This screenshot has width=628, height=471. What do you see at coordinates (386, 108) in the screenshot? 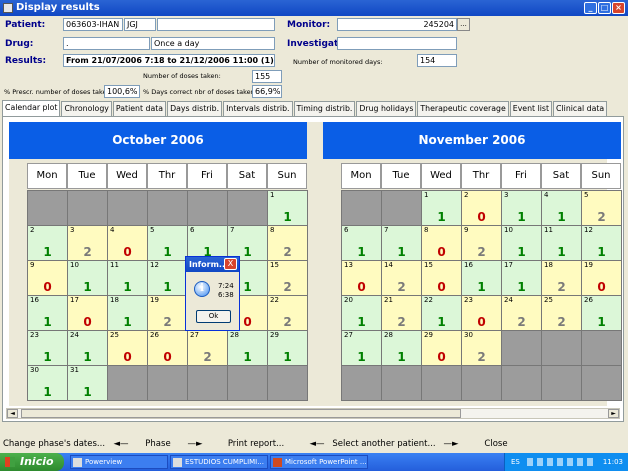
I see `tab-drug-holidays: Drug holidays` at bounding box center [386, 108].